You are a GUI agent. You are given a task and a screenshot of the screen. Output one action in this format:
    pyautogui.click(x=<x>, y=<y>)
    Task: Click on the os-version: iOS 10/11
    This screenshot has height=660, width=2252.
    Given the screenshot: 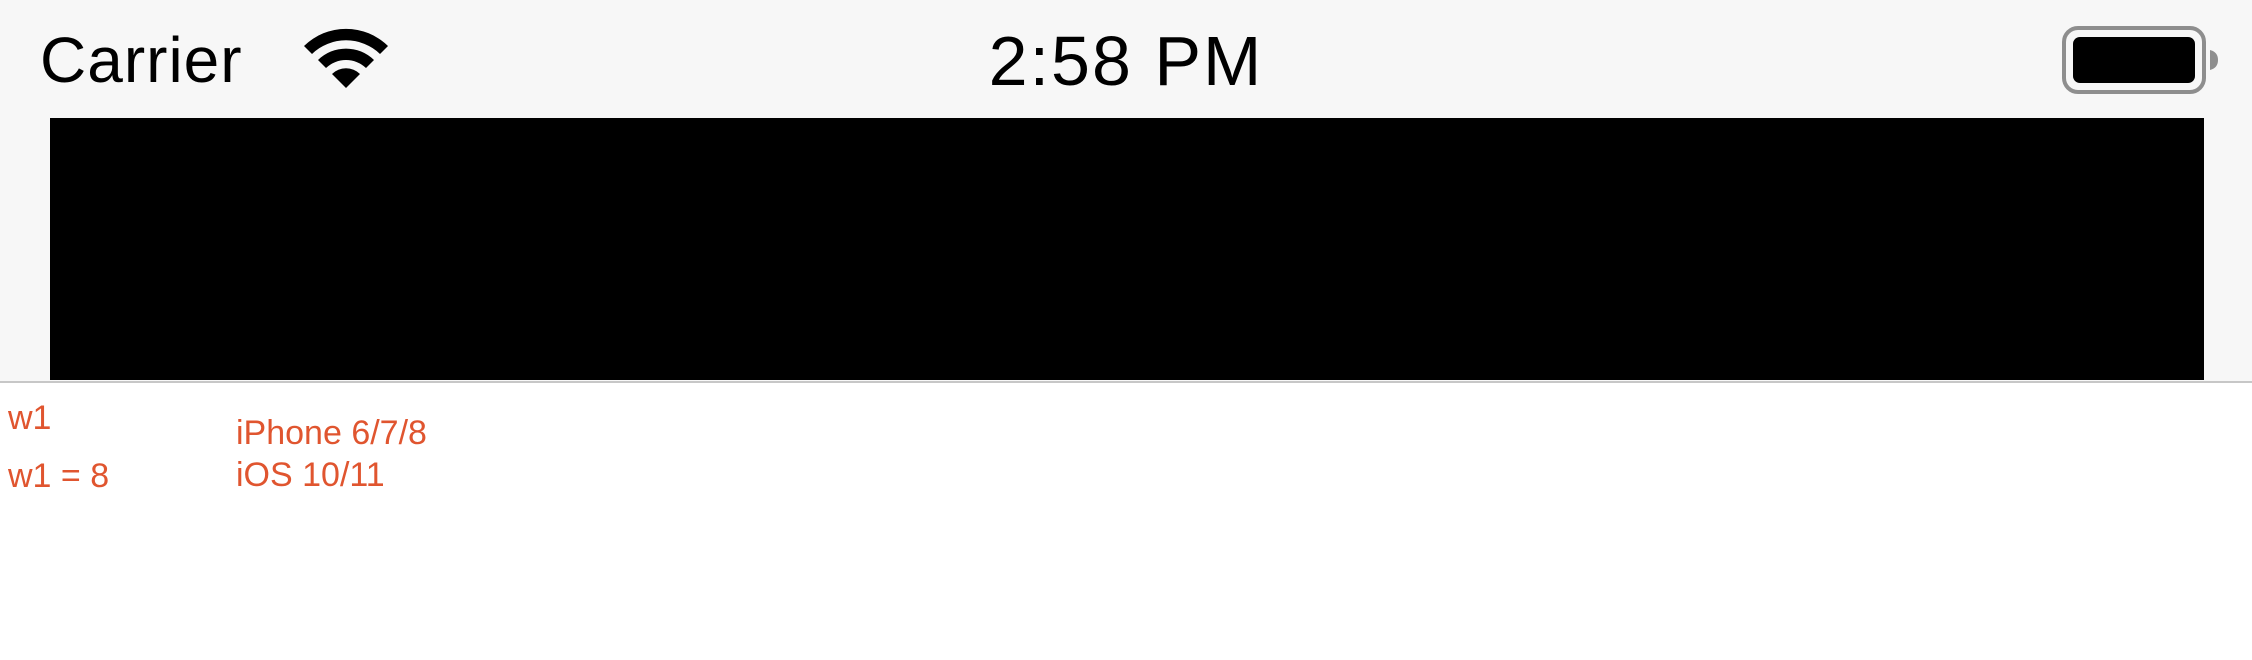 What is the action you would take?
    pyautogui.click(x=310, y=475)
    